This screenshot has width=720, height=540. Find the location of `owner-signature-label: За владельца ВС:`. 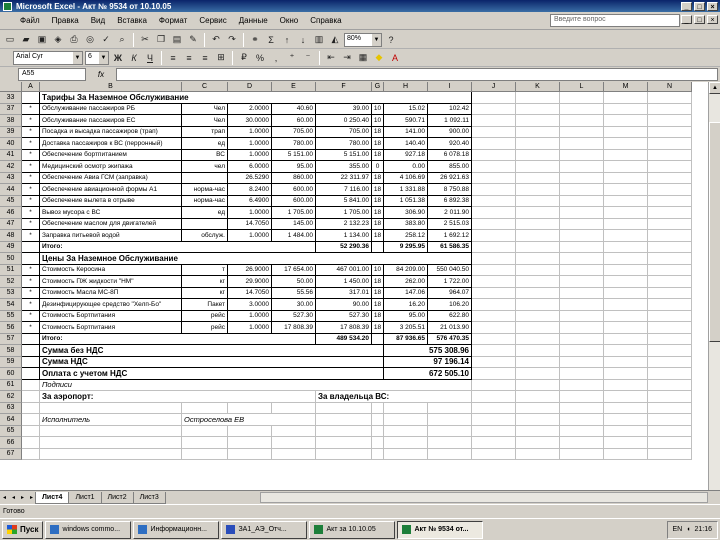

owner-signature-label: За владельца ВС: is located at coordinates (394, 397).